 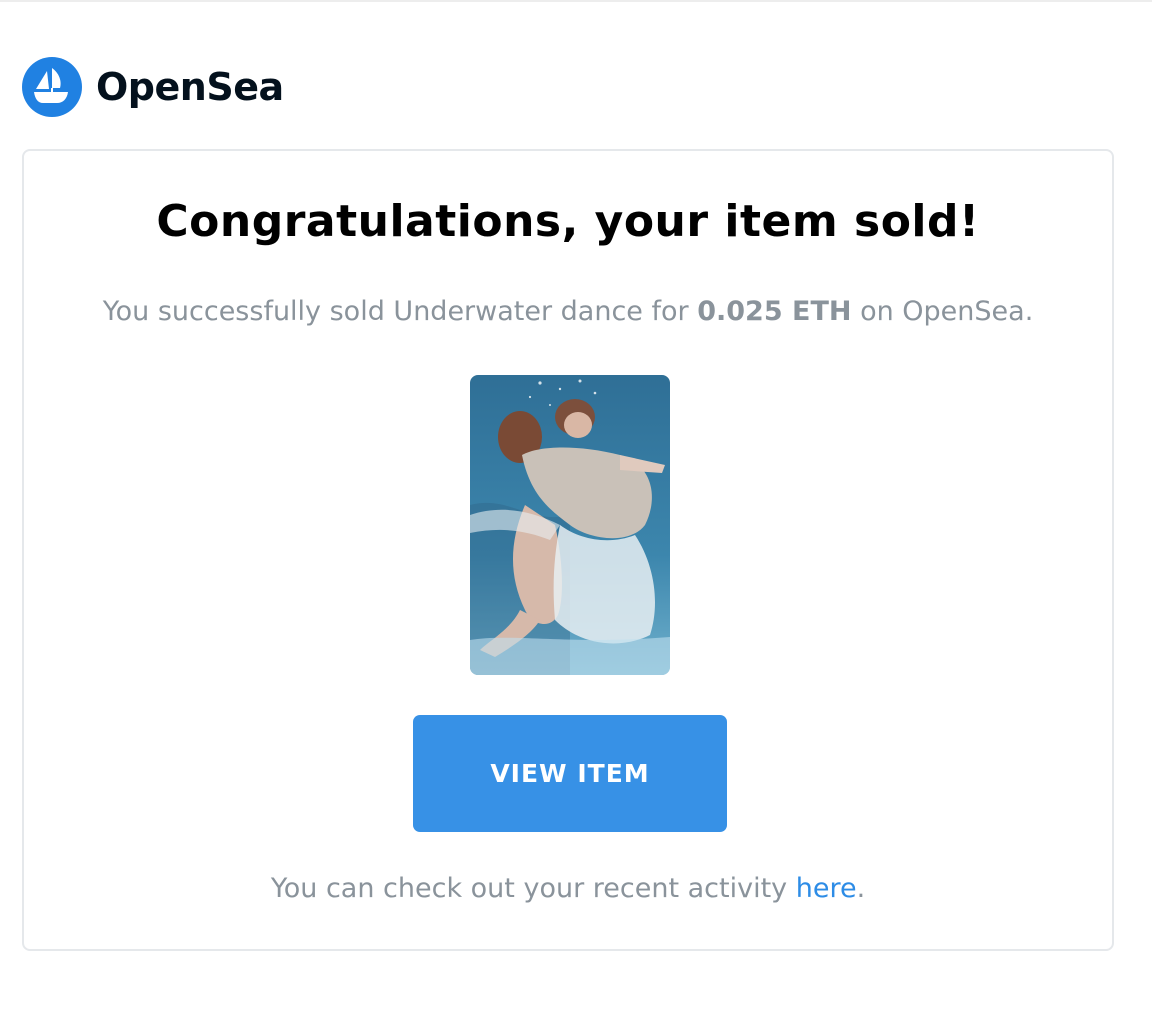 I want to click on sale-description-suffix: on OpenSea., so click(x=942, y=311).